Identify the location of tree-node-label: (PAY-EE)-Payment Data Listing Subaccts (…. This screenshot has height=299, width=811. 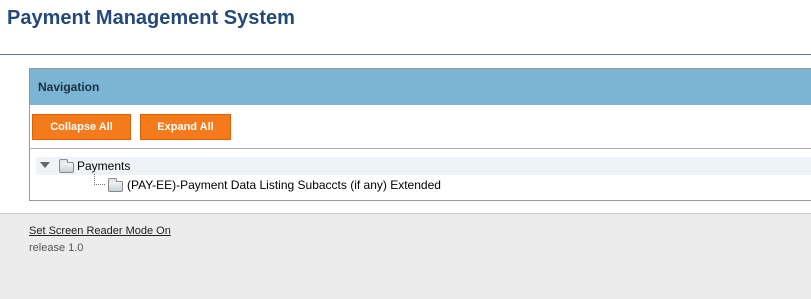
(284, 185).